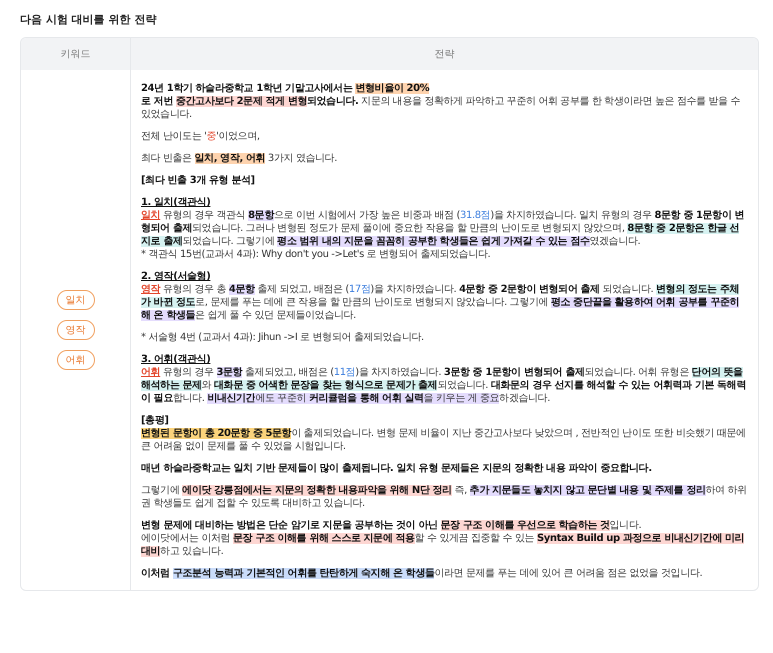 The height and width of the screenshot is (653, 773). Describe the element at coordinates (76, 54) in the screenshot. I see `column-header: 키워드` at that location.